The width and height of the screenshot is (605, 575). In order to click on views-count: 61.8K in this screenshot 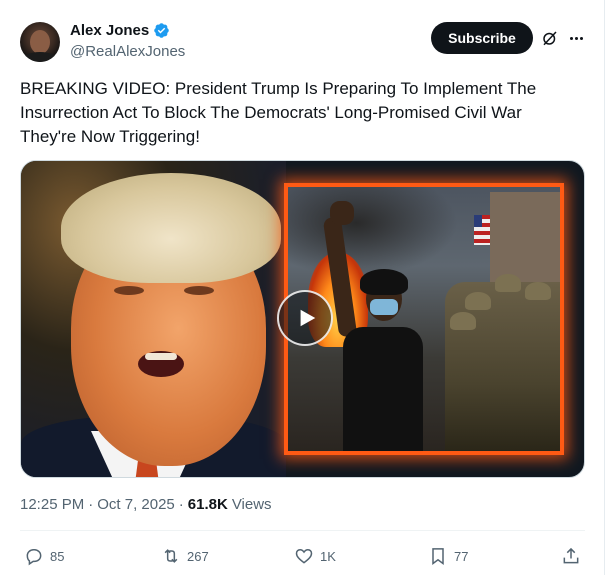, I will do `click(207, 504)`.